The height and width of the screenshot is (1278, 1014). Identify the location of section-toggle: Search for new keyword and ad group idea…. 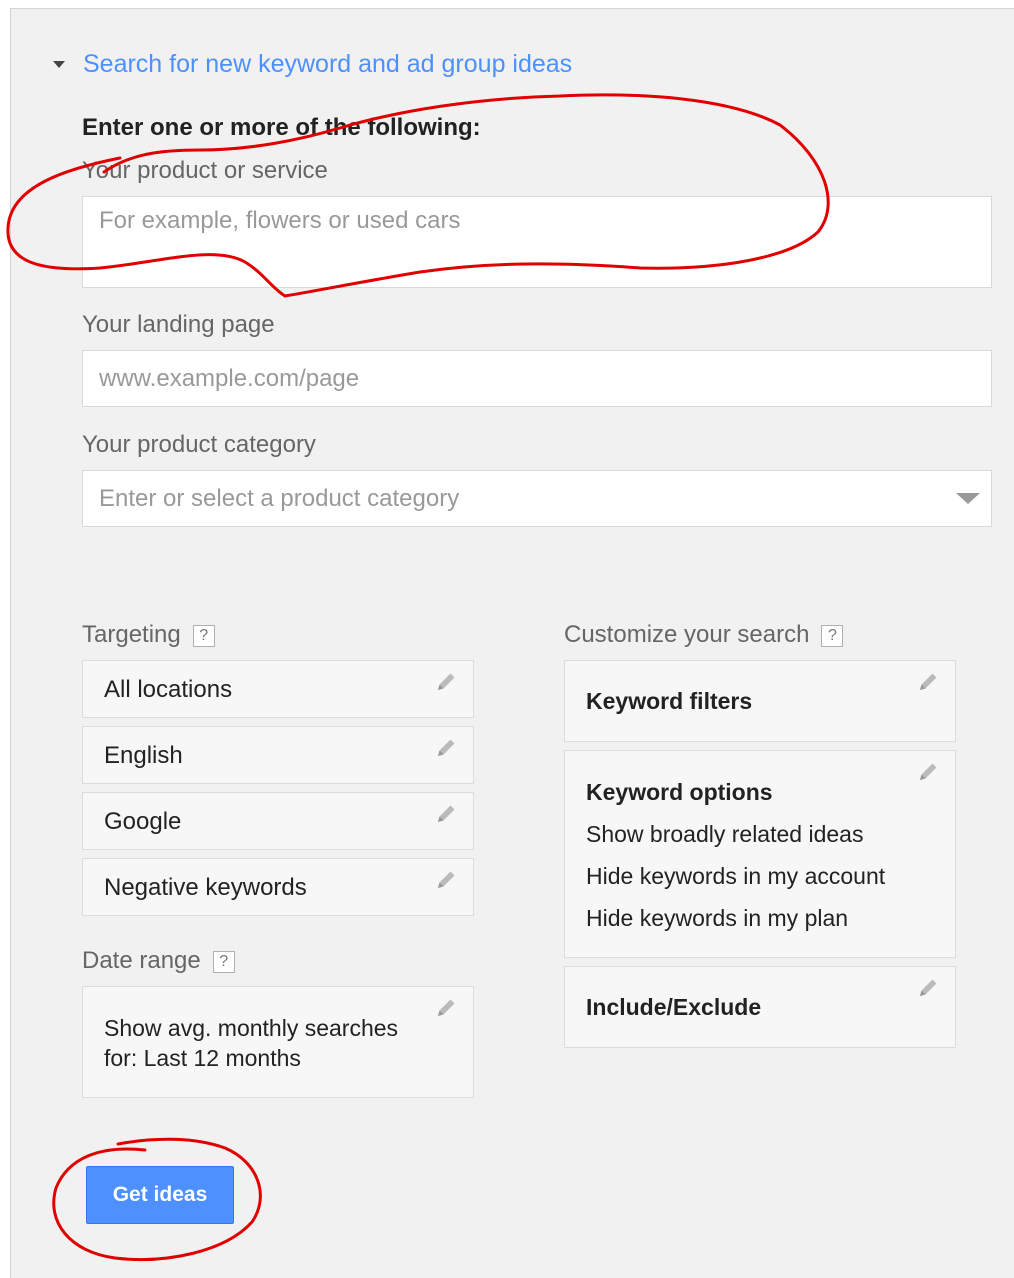
(312, 64).